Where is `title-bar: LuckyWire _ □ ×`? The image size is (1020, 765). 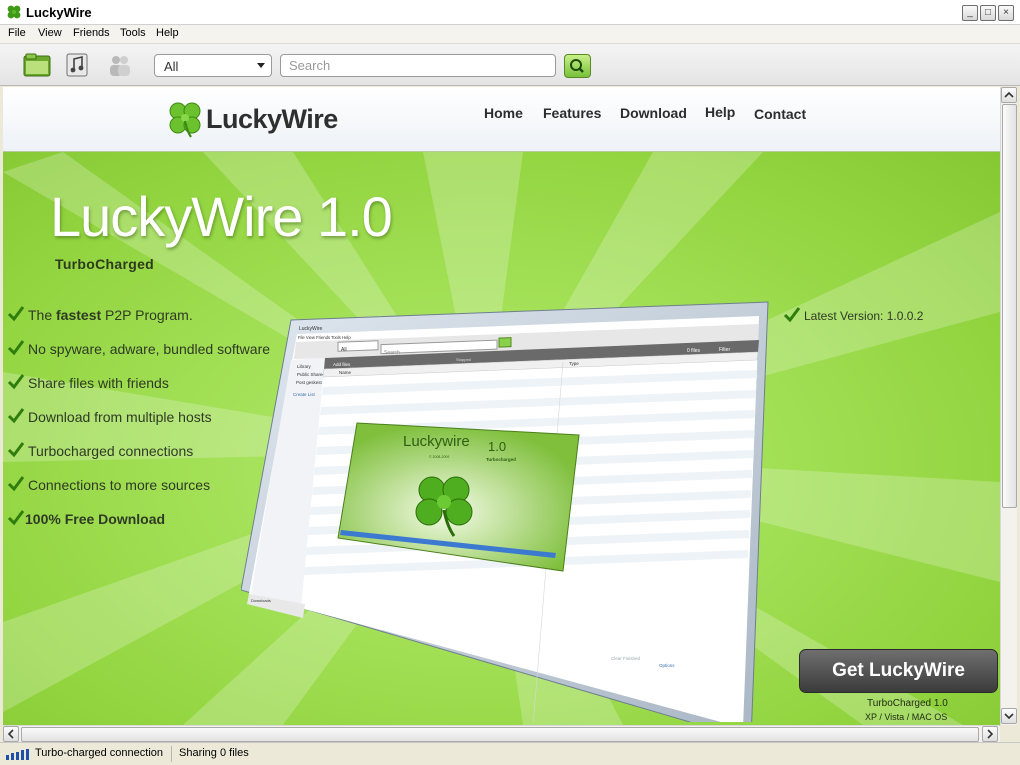
title-bar: LuckyWire _ □ × is located at coordinates (510, 12).